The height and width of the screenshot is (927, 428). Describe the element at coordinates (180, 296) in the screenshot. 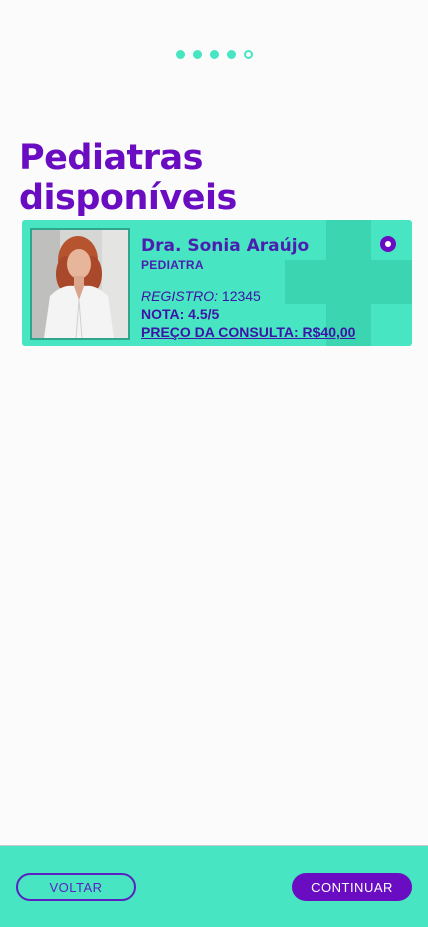

I see `registro-label: REGISTRO:` at that location.